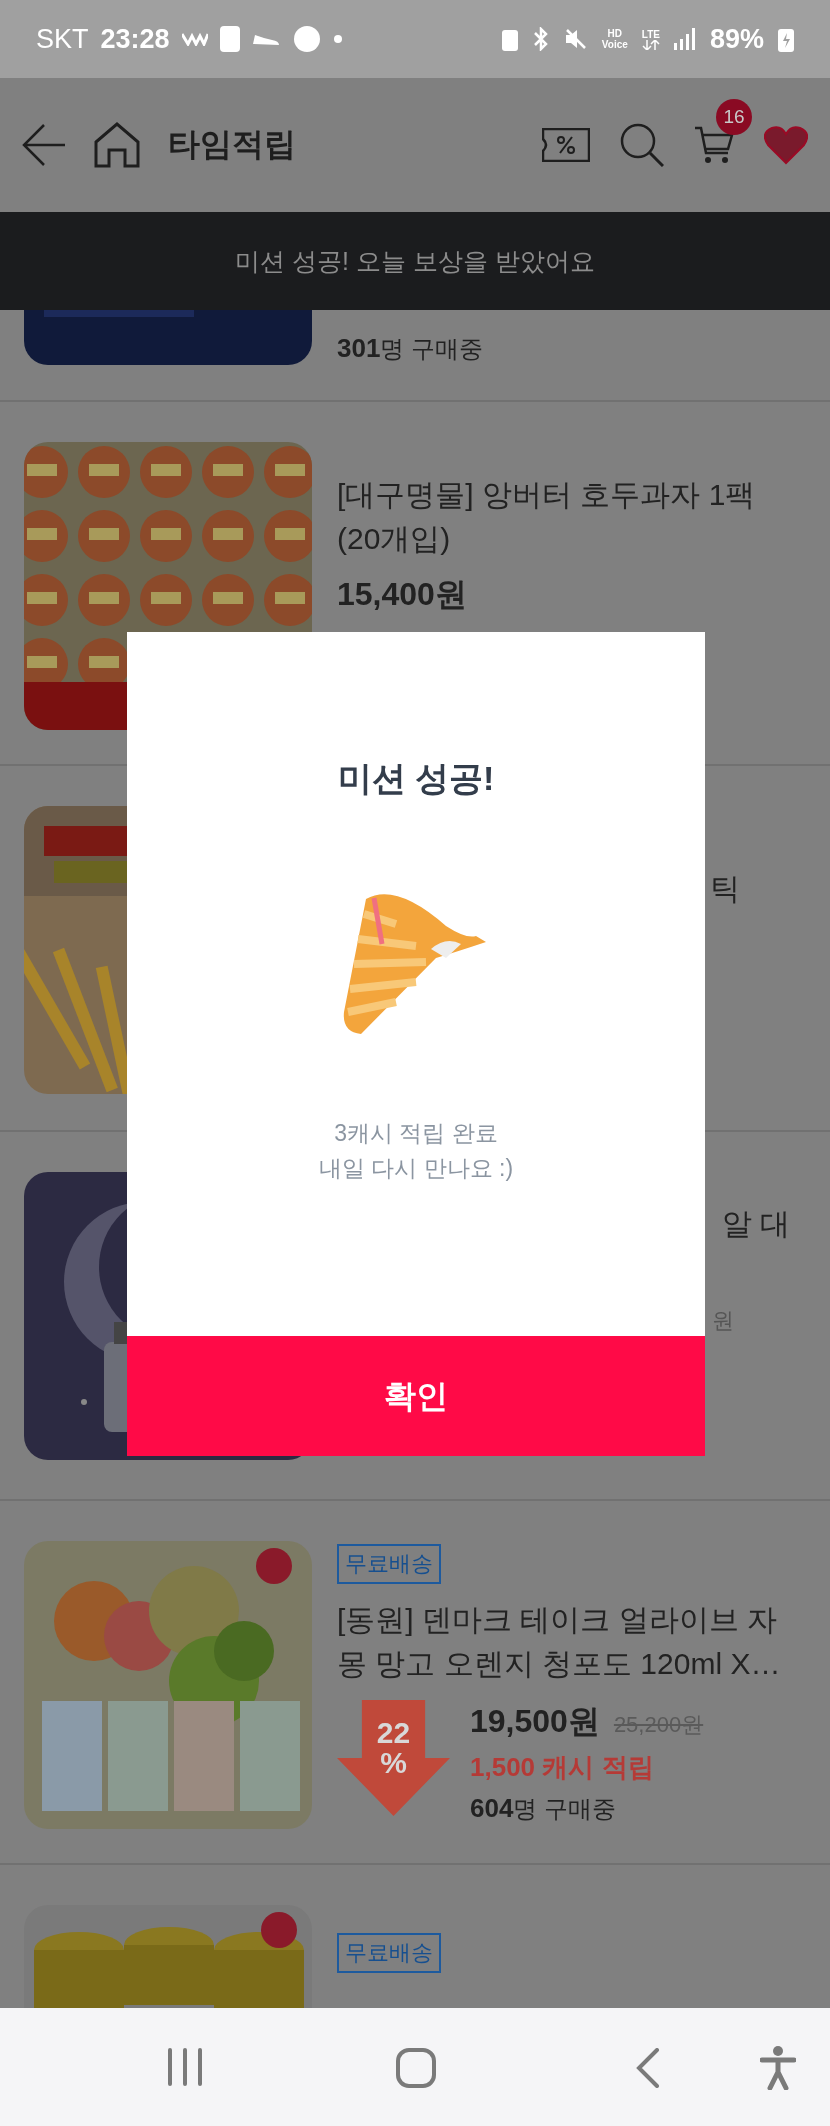 The image size is (830, 2126). What do you see at coordinates (562, 1767) in the screenshot?
I see `cash-reward: 1,500 캐시 적립` at bounding box center [562, 1767].